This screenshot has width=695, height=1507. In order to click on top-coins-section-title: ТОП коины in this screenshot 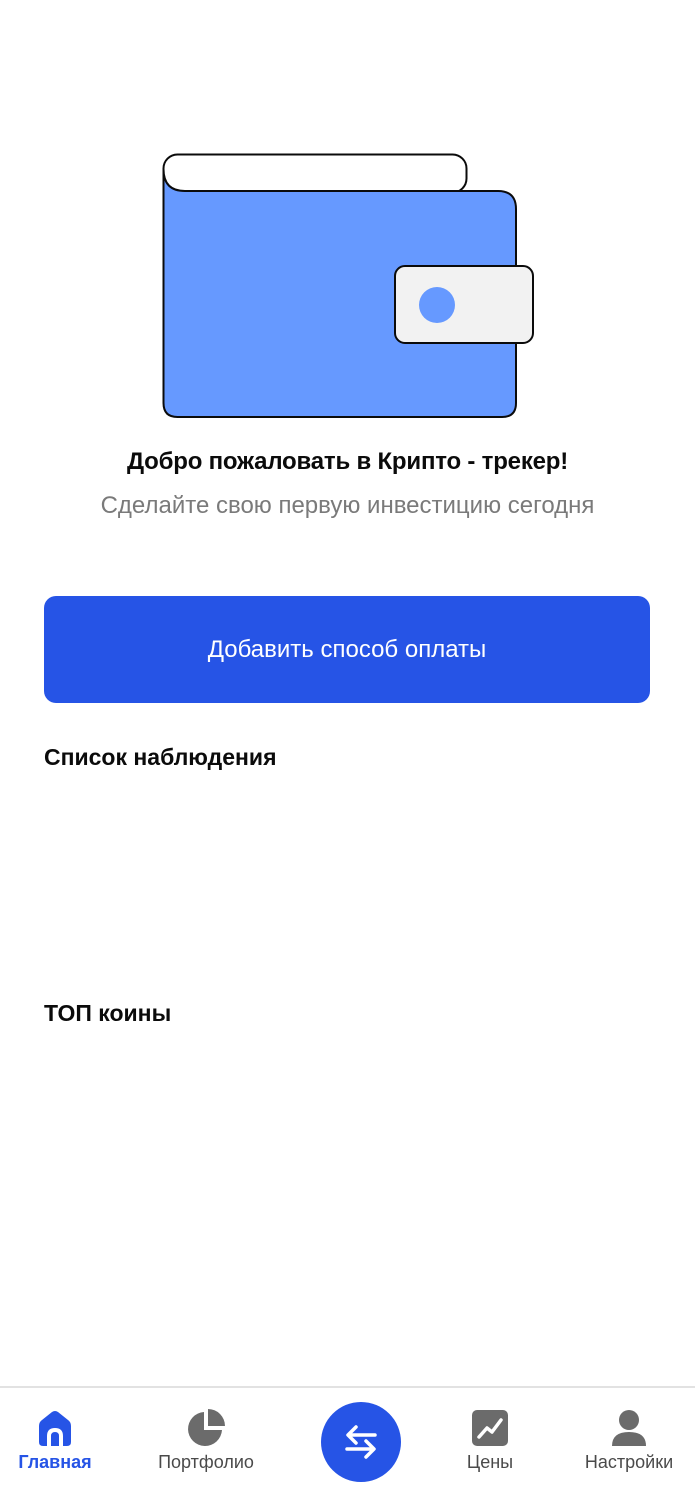, I will do `click(108, 1013)`.